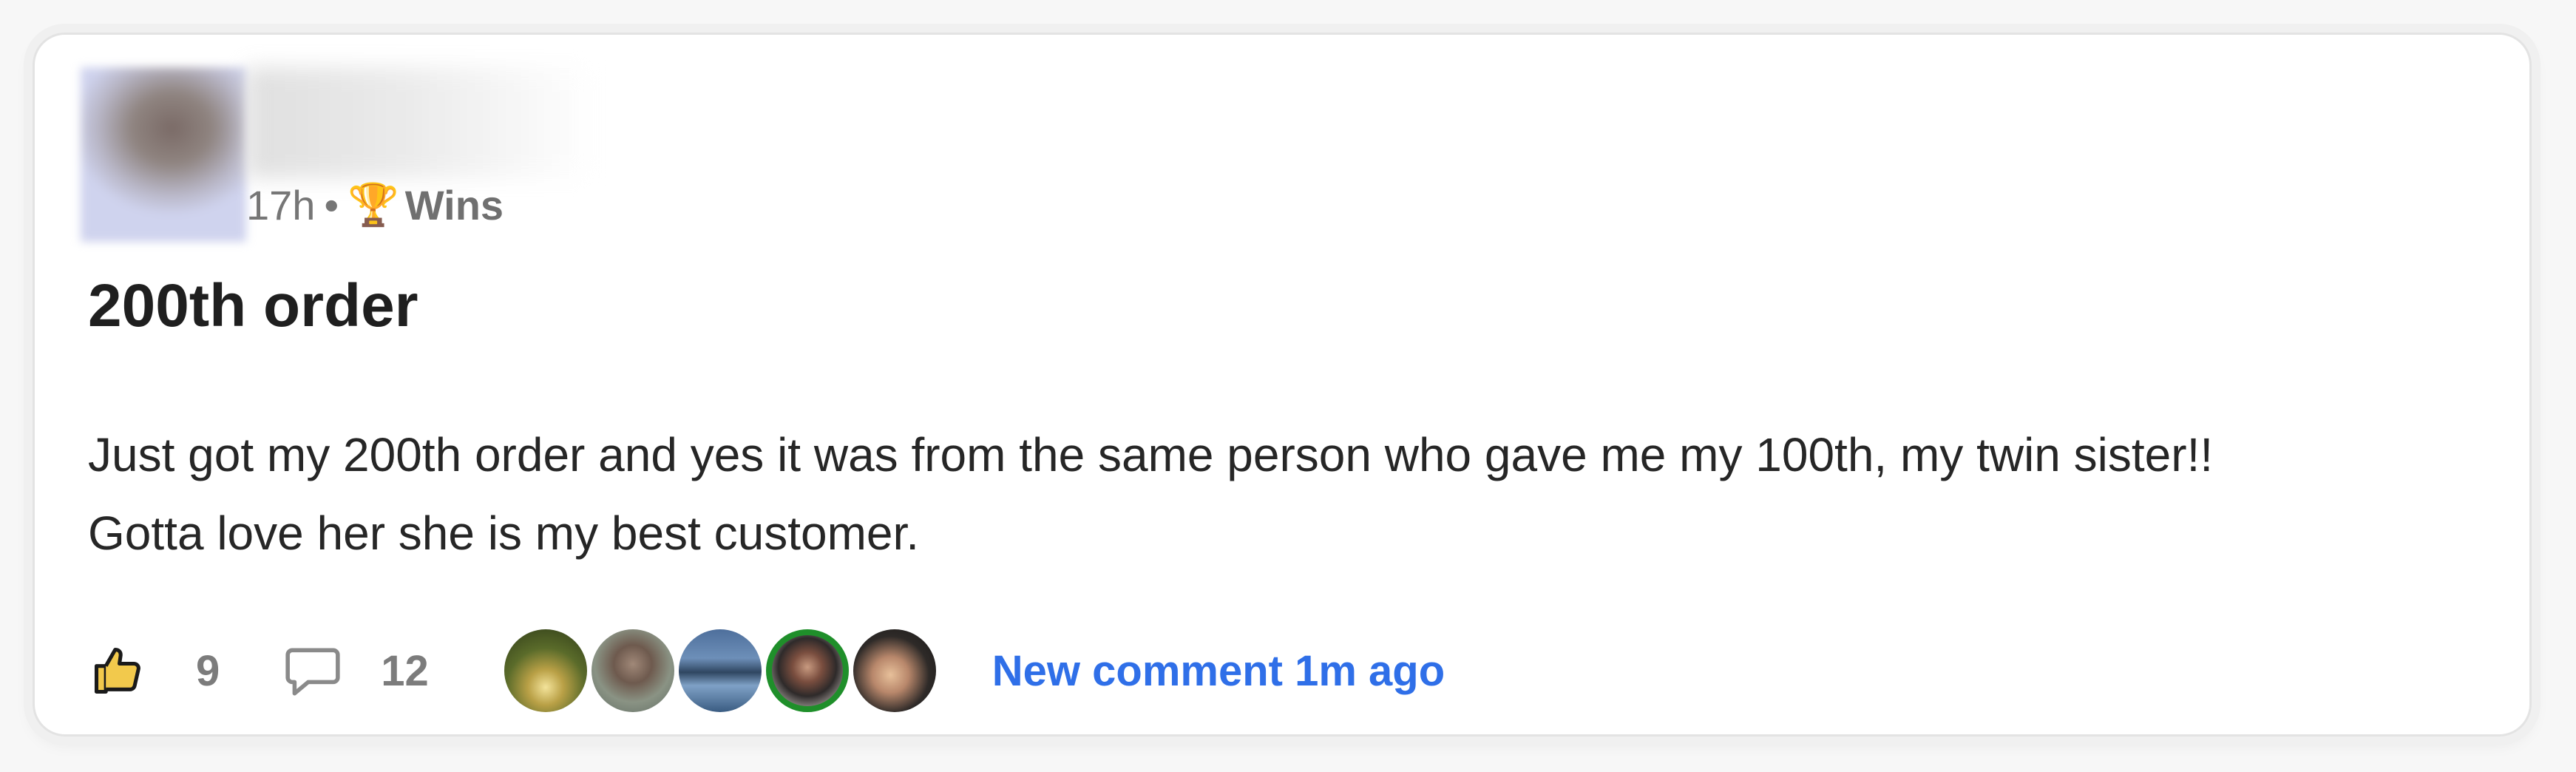 The height and width of the screenshot is (772, 2576). What do you see at coordinates (281, 204) in the screenshot?
I see `post-time: 17h` at bounding box center [281, 204].